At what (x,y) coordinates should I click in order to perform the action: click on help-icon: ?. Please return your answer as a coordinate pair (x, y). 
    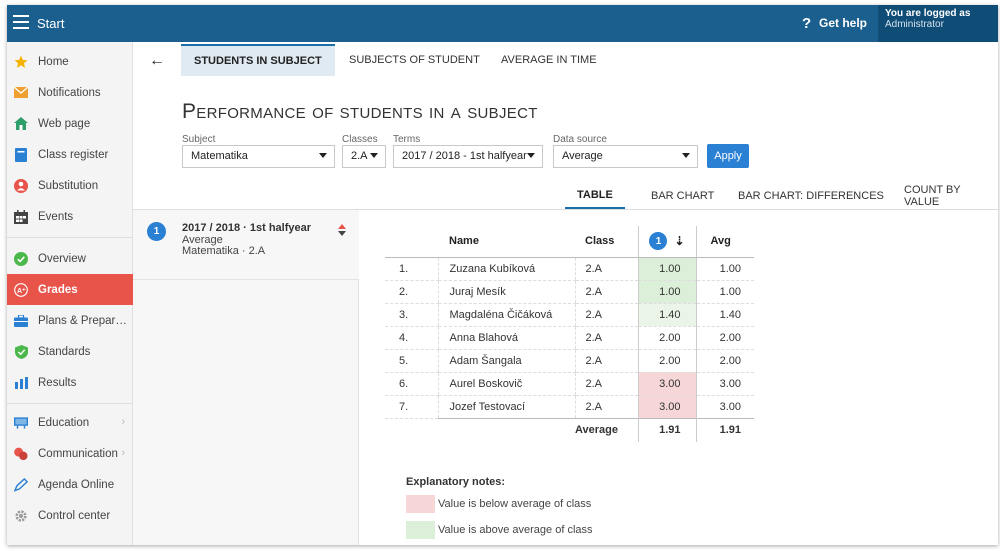
    Looking at the image, I should click on (806, 23).